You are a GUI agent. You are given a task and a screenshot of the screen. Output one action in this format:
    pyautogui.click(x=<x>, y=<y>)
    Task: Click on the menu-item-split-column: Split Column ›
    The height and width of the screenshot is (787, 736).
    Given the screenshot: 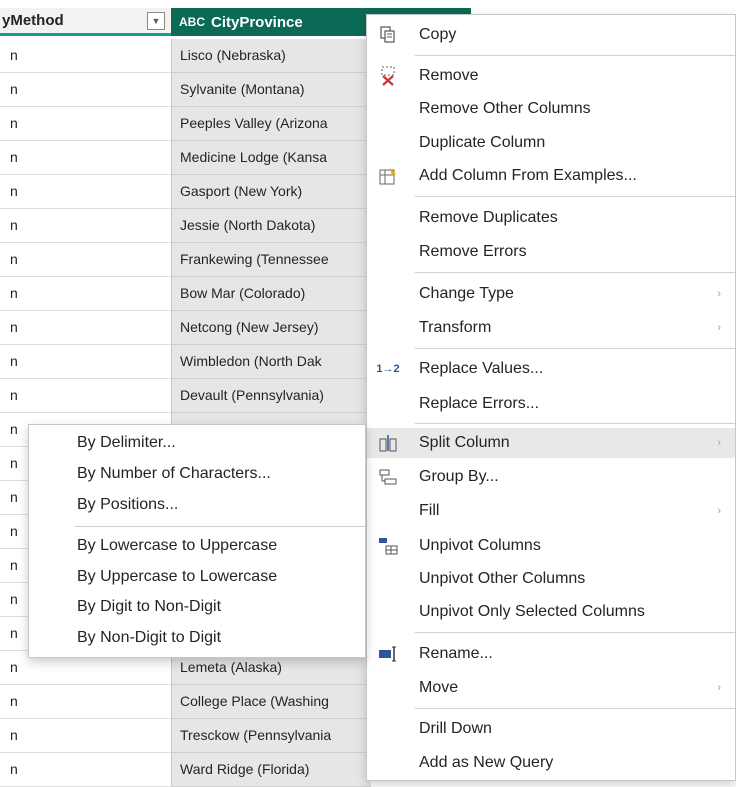 What is the action you would take?
    pyautogui.click(x=551, y=443)
    